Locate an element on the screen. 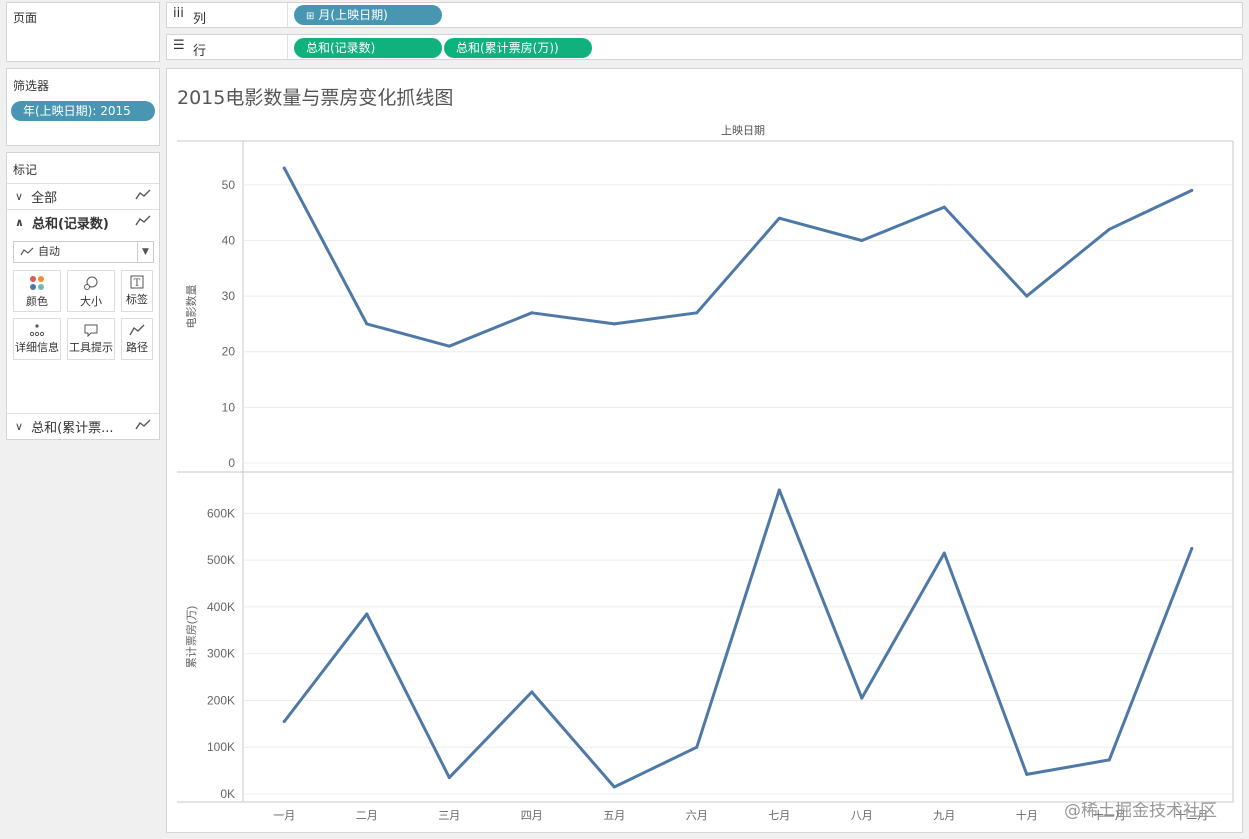 The height and width of the screenshot is (839, 1249). columns-shelf-label: 列 is located at coordinates (200, 19).